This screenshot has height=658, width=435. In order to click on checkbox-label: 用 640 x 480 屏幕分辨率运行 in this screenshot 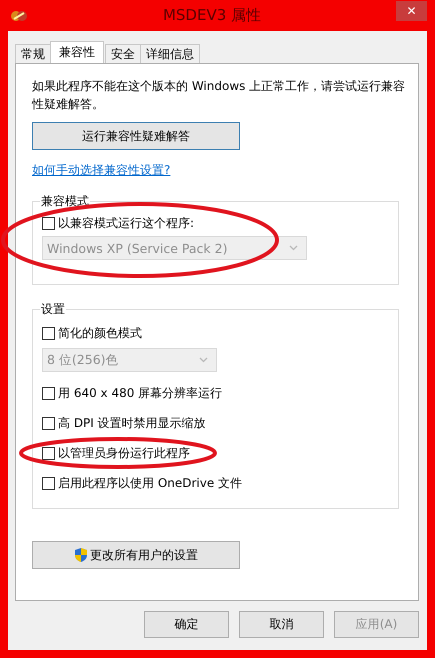, I will do `click(140, 393)`.